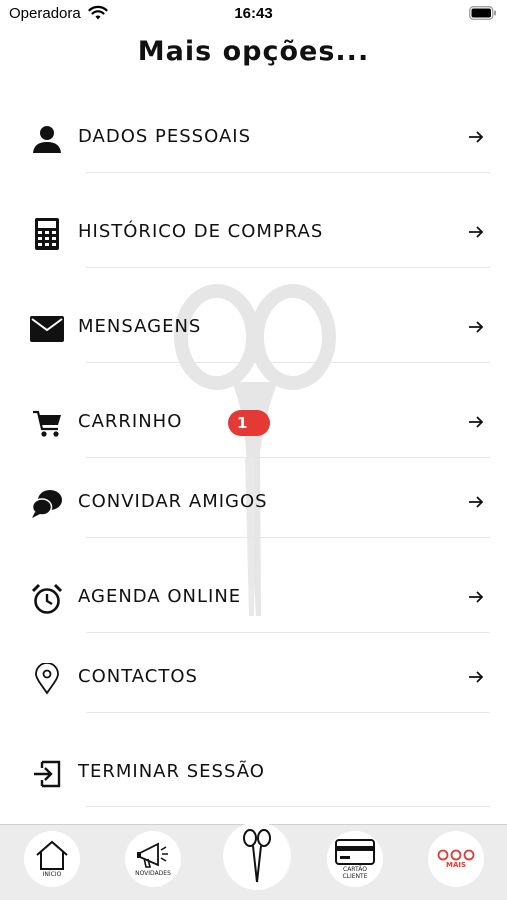  I want to click on chat-bubbles-icon, so click(47, 504).